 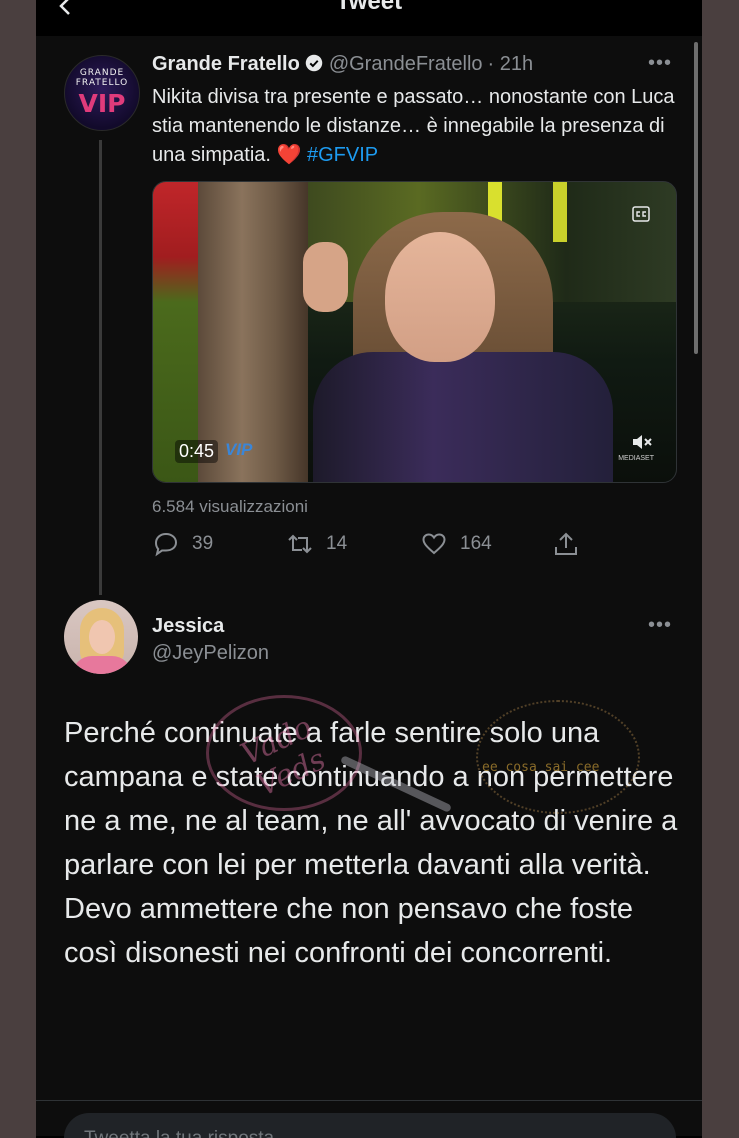 I want to click on avatar: GRANDE FRATELLO VIP, so click(x=102, y=93).